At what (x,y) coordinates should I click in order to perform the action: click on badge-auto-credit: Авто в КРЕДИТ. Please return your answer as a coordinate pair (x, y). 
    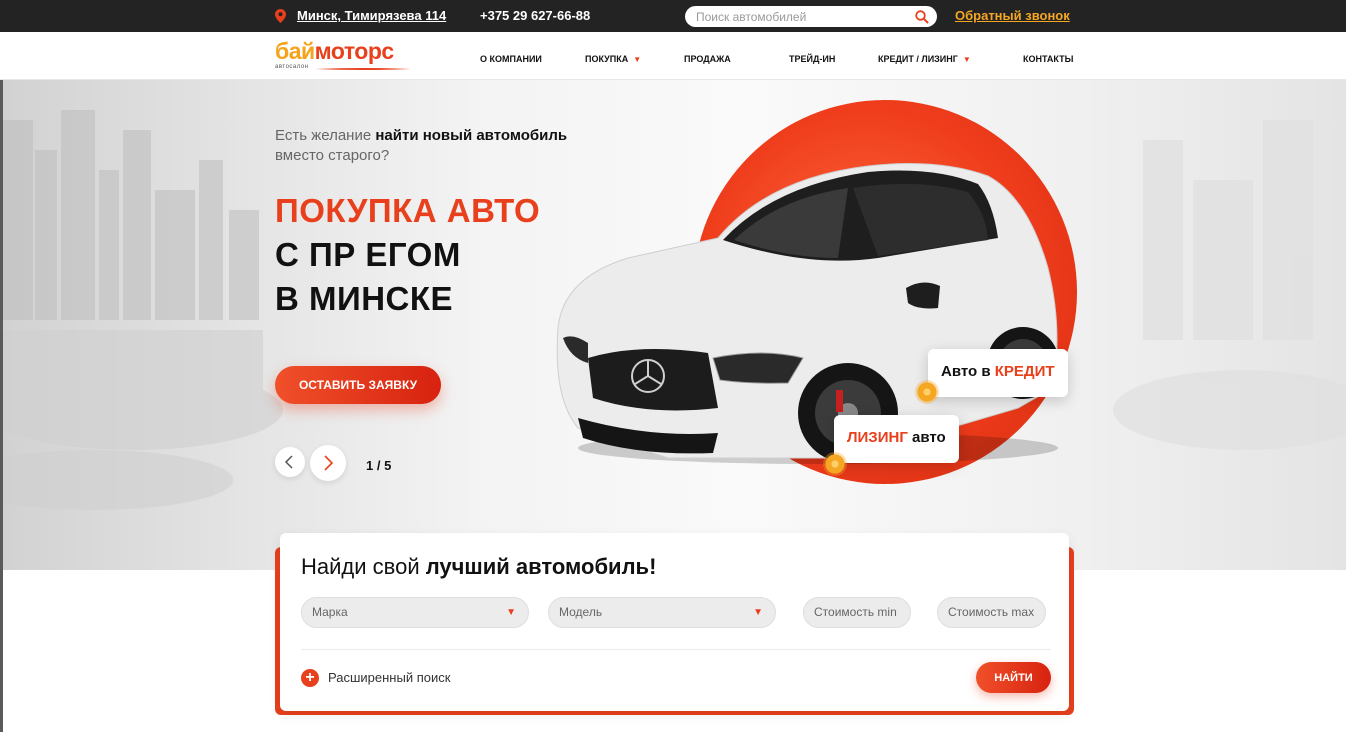
    Looking at the image, I should click on (998, 373).